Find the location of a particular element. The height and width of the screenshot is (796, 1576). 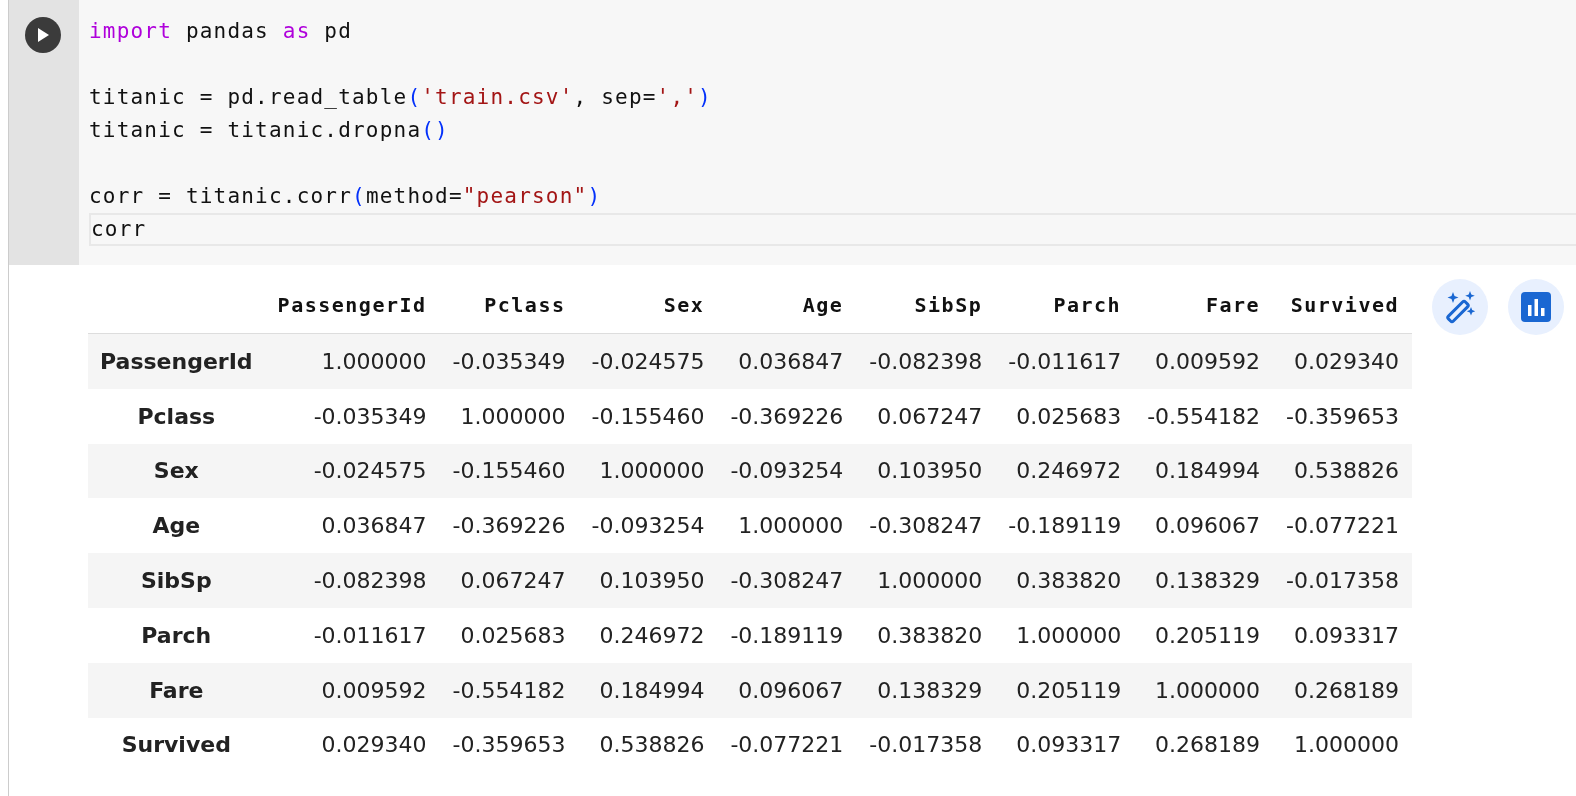

column-header: Parch is located at coordinates (1065, 305).